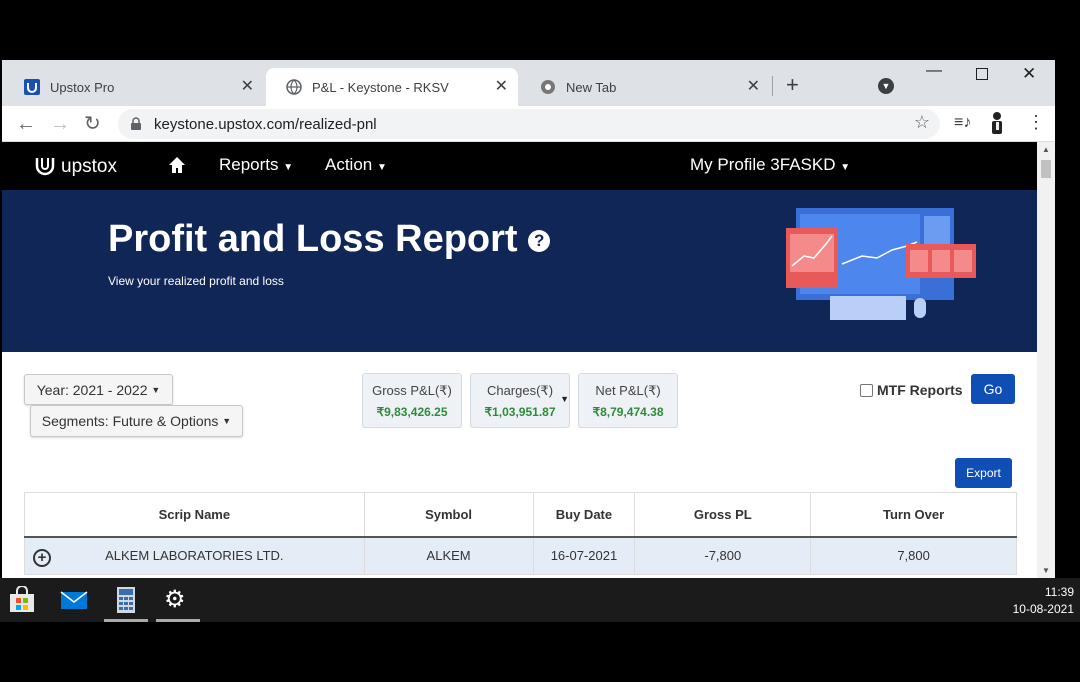 The width and height of the screenshot is (1080, 682). Describe the element at coordinates (913, 515) in the screenshot. I see `column-header-turn-over: Turn Over` at that location.